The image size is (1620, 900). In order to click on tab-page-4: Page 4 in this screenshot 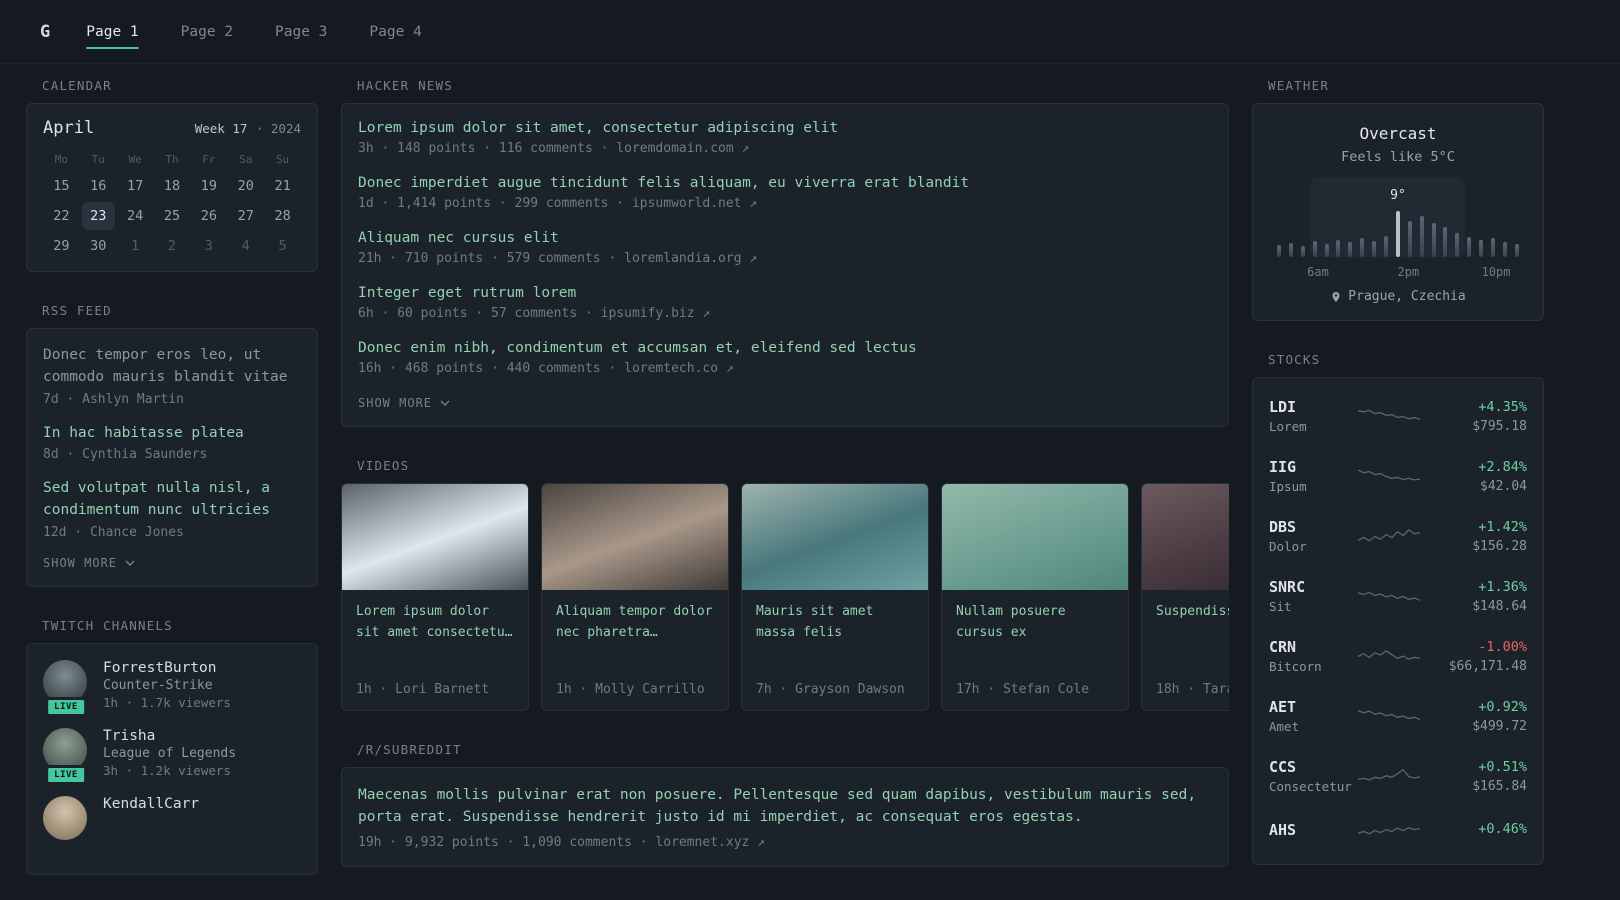, I will do `click(395, 31)`.